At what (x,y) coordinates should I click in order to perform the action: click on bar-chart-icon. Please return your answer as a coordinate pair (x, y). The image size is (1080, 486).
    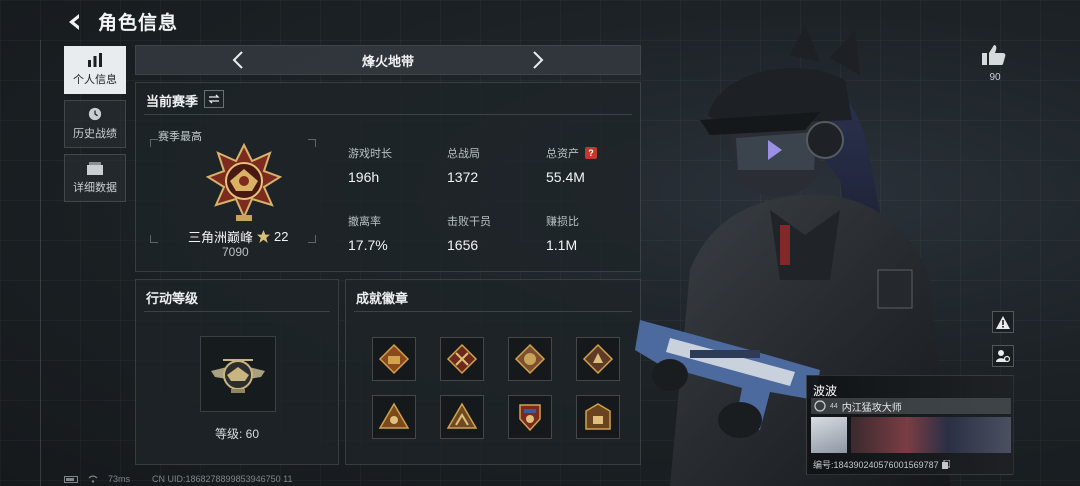
    Looking at the image, I should click on (95, 60).